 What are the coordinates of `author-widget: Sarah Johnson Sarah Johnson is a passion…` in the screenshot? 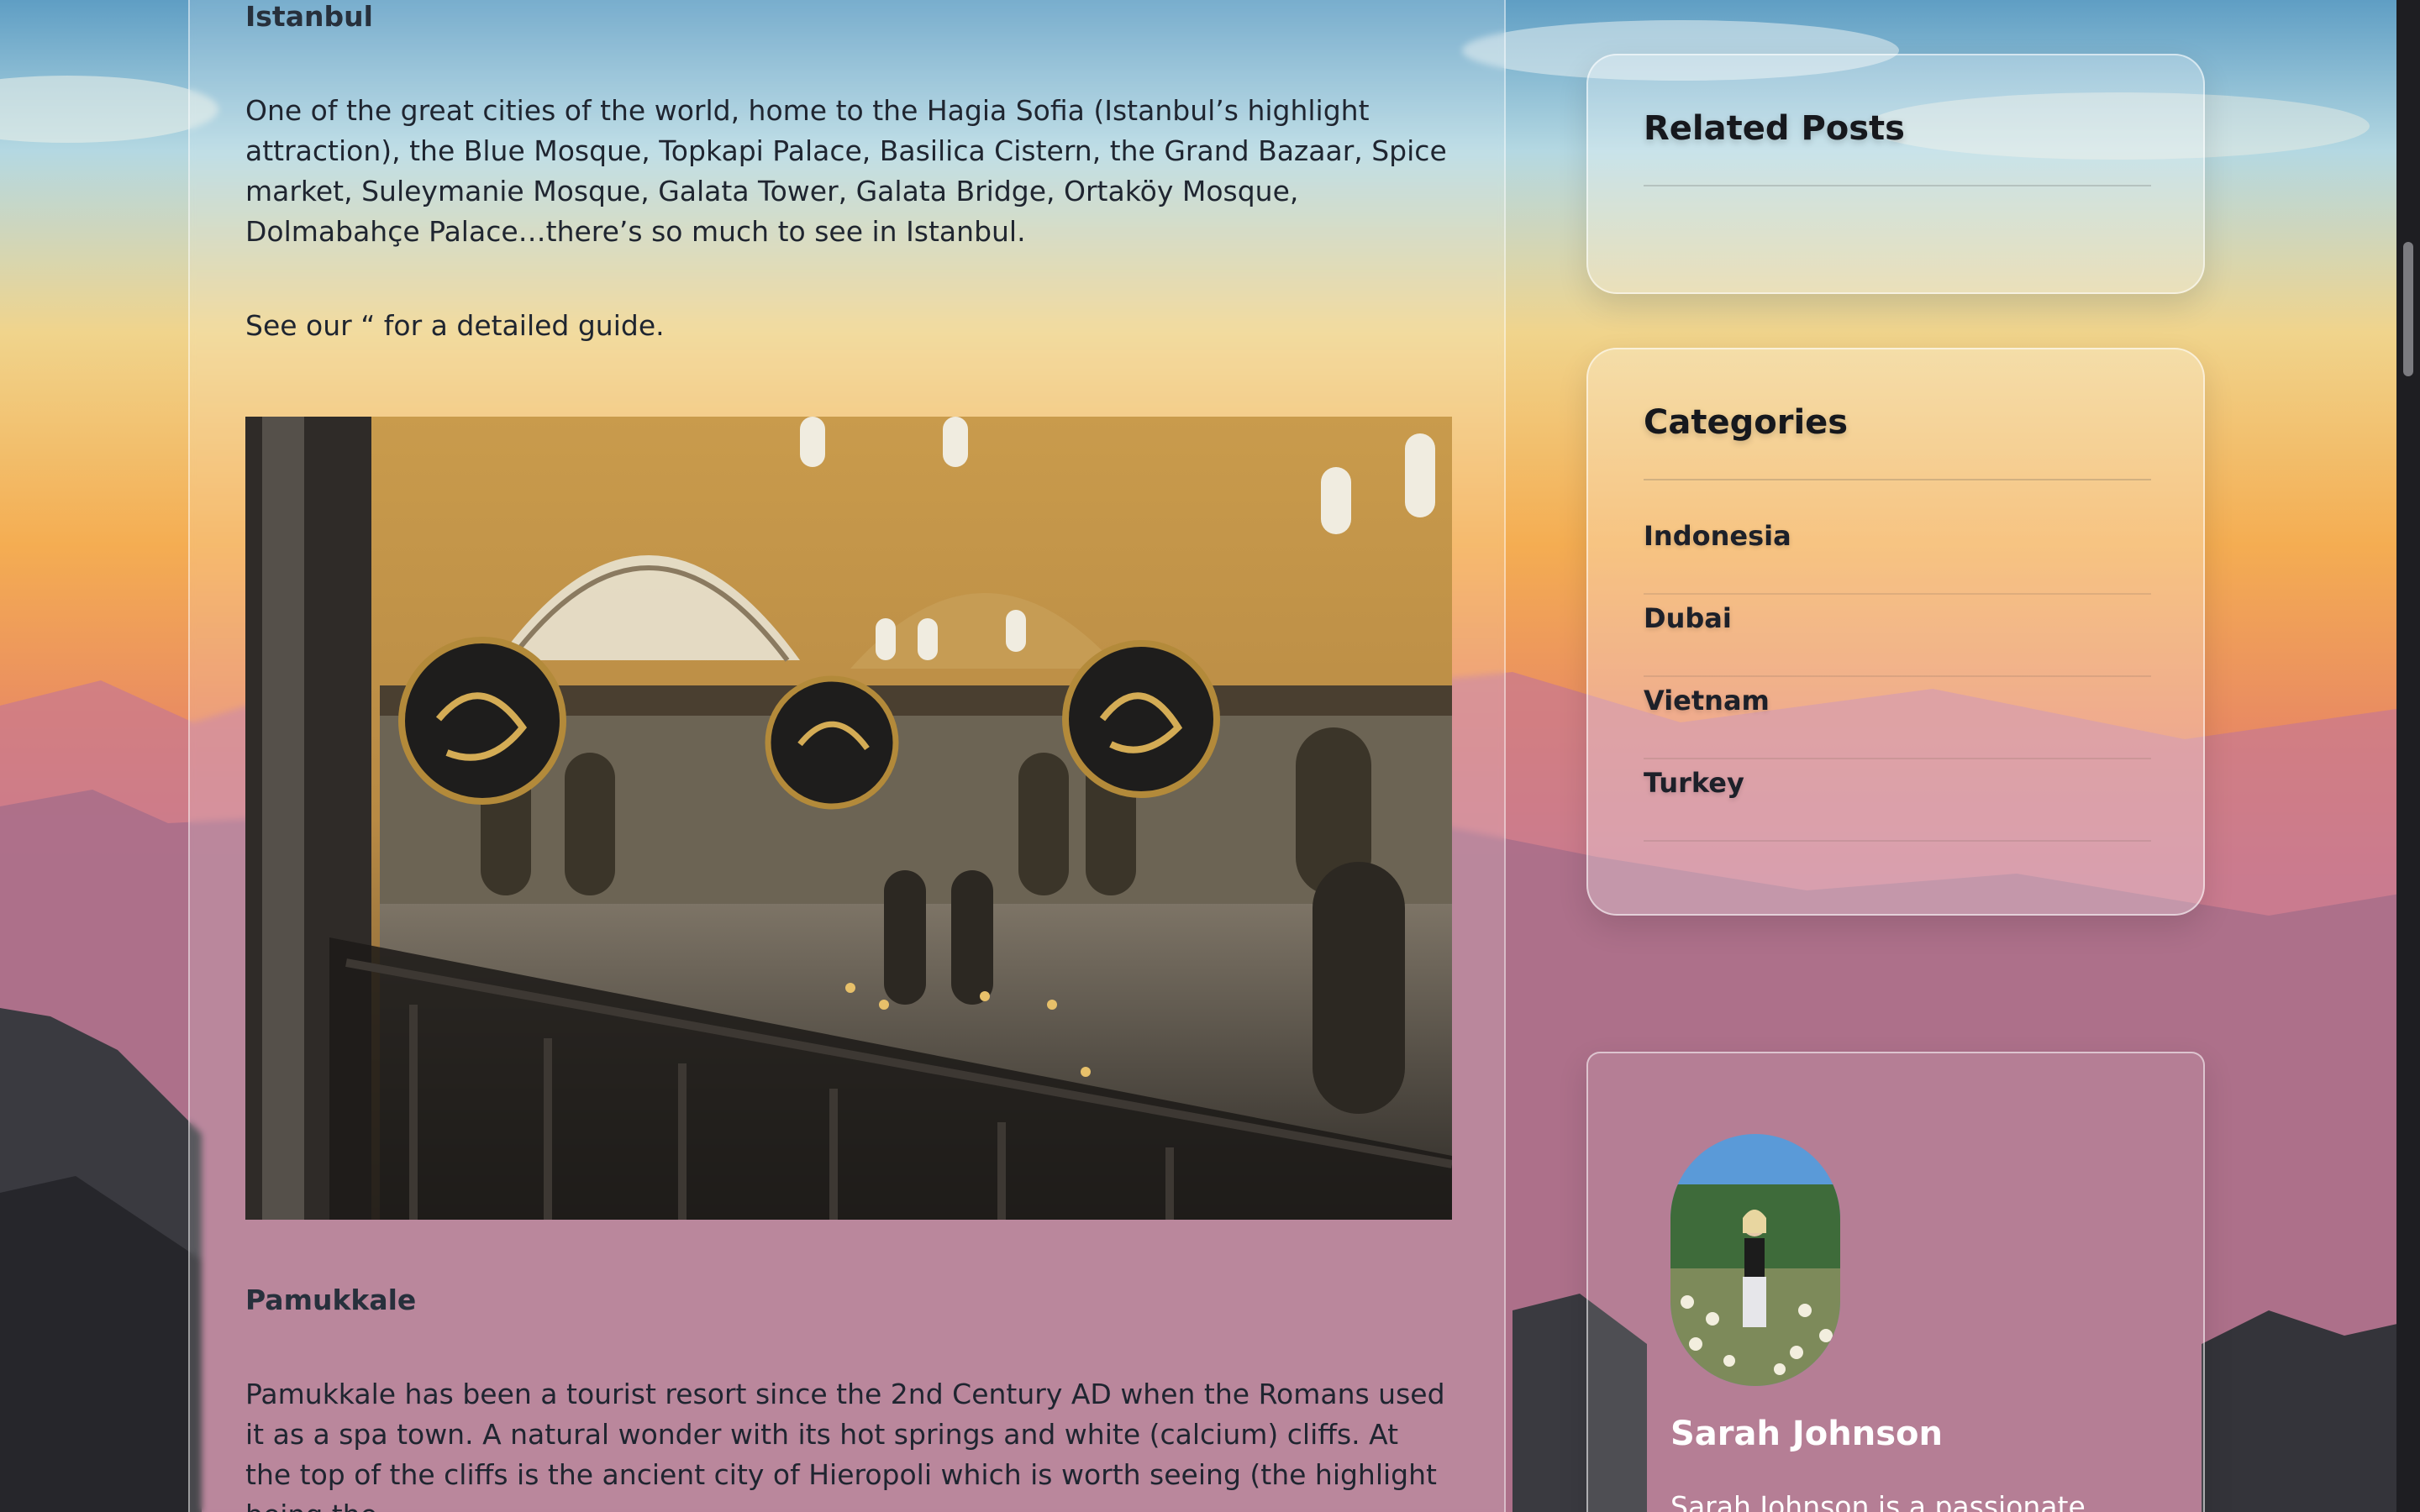 It's located at (1895, 1282).